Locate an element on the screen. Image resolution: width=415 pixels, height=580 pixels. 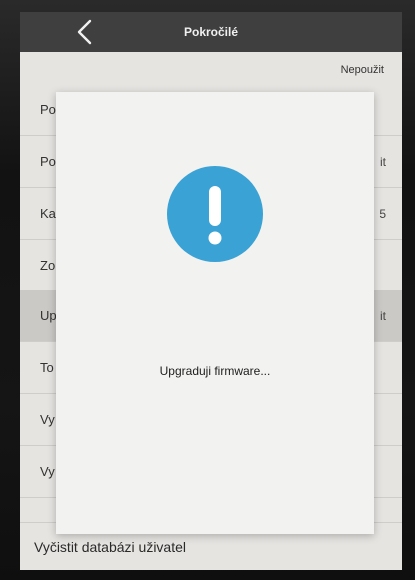
top-row-value: Nepoužit is located at coordinates (362, 70).